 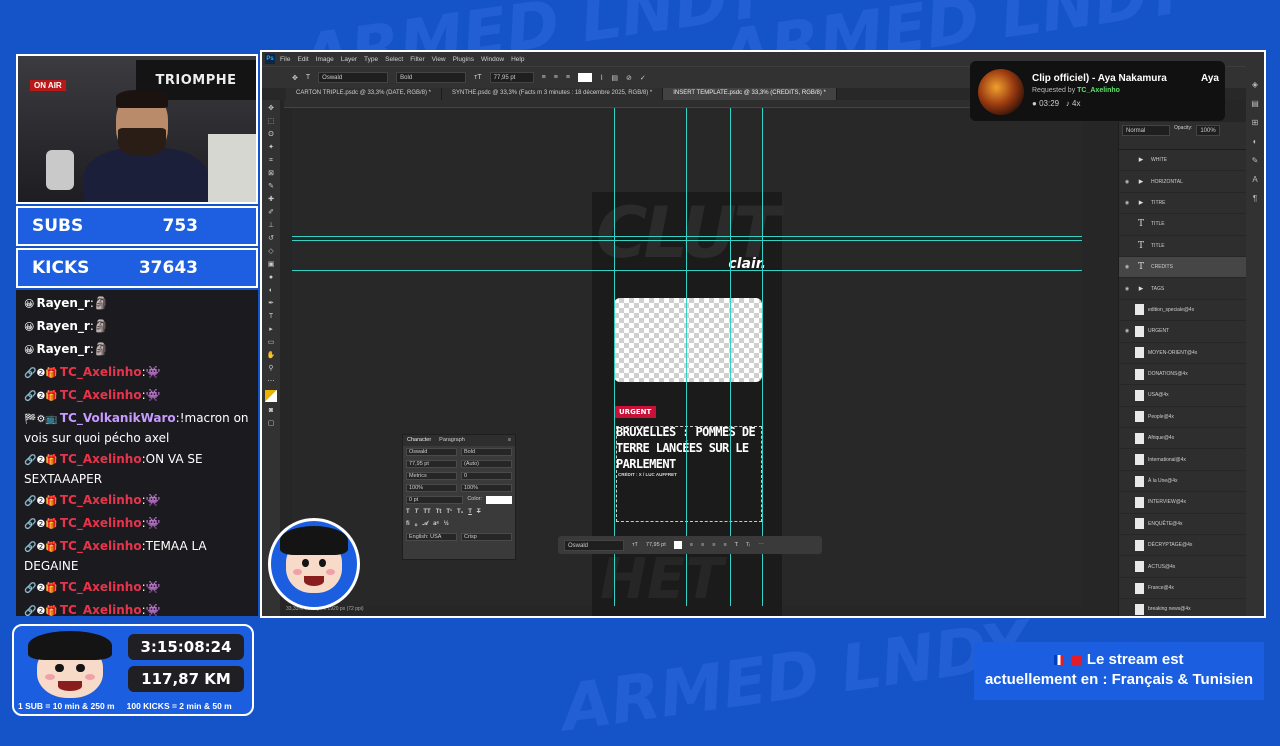 What do you see at coordinates (594, 545) in the screenshot?
I see `ctx-font-select: Oswald` at bounding box center [594, 545].